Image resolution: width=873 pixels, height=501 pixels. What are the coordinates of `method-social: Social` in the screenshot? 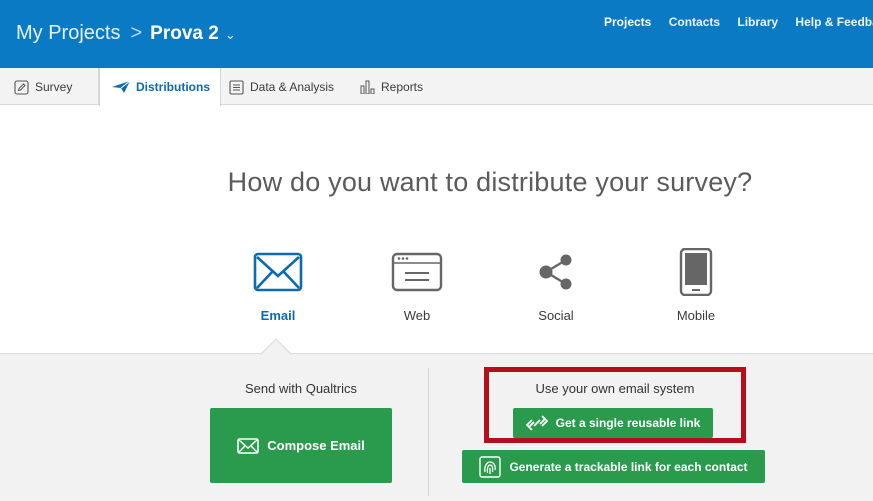 It's located at (556, 285).